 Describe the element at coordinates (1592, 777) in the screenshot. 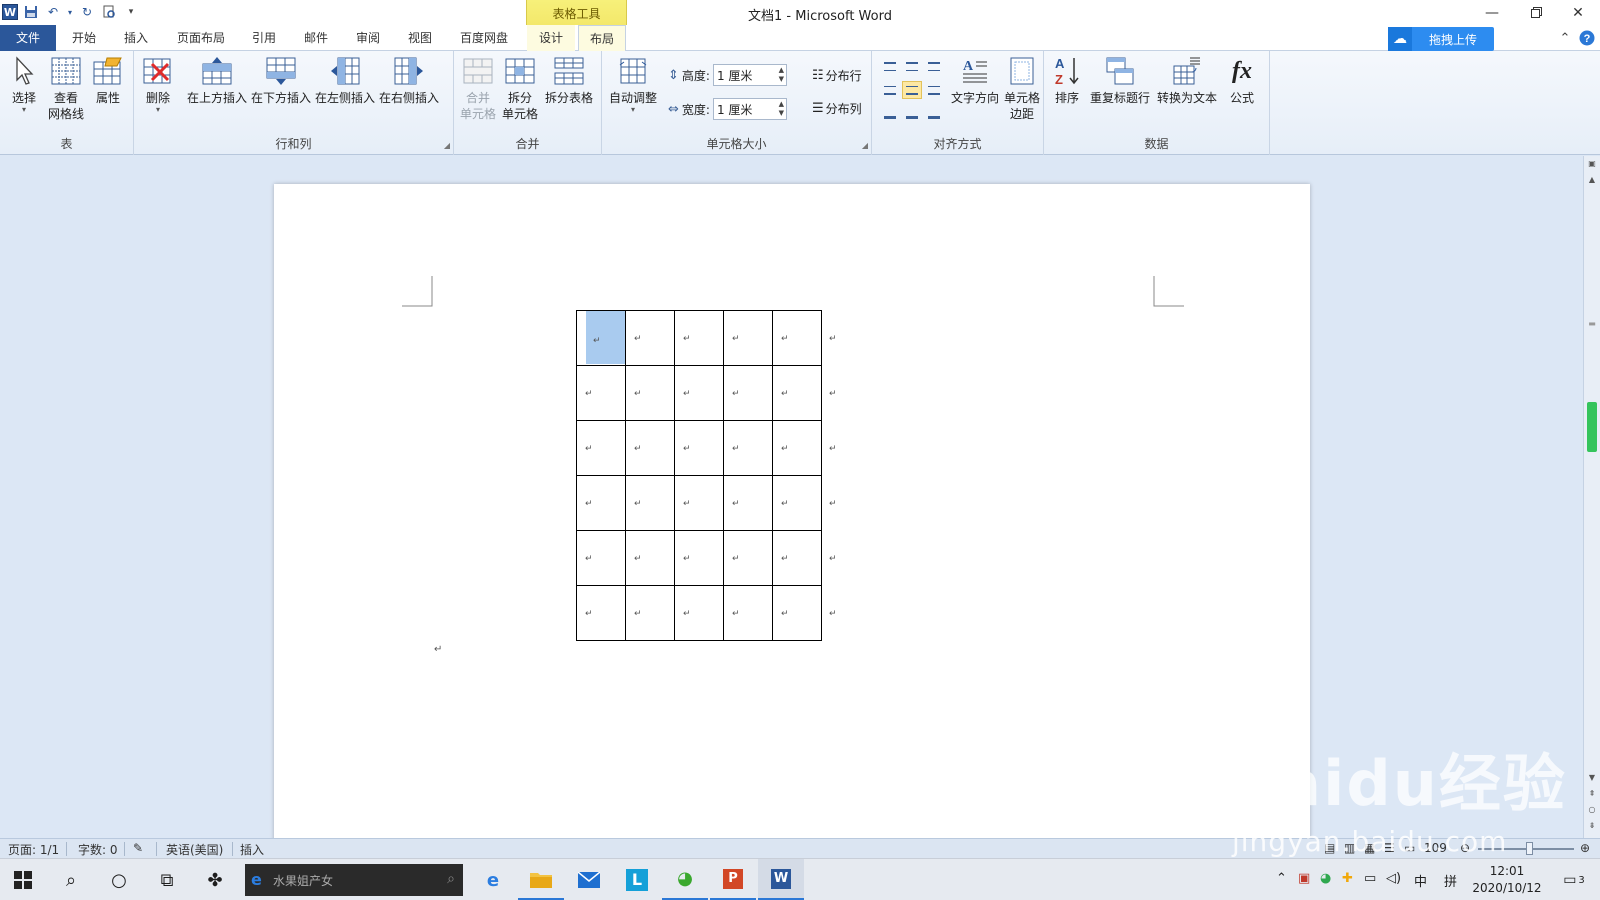

I see `scroll-down-arrow-icon: ▼` at that location.